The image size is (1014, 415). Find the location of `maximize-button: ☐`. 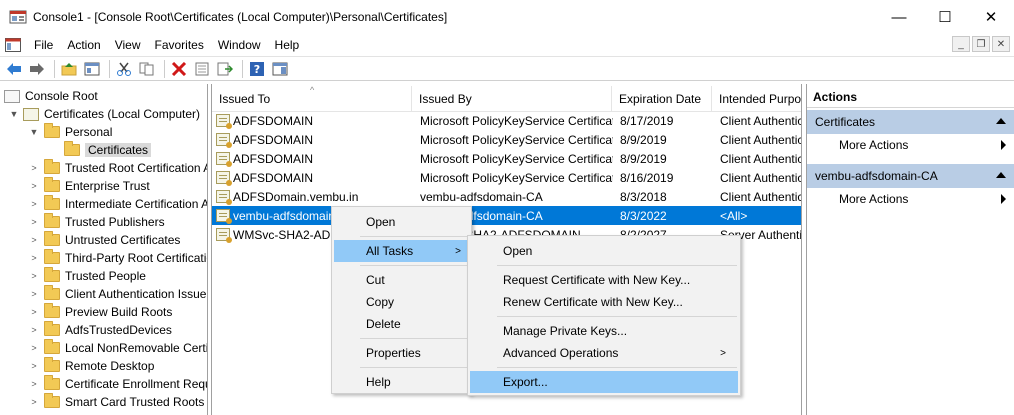

maximize-button: ☐ is located at coordinates (945, 17).